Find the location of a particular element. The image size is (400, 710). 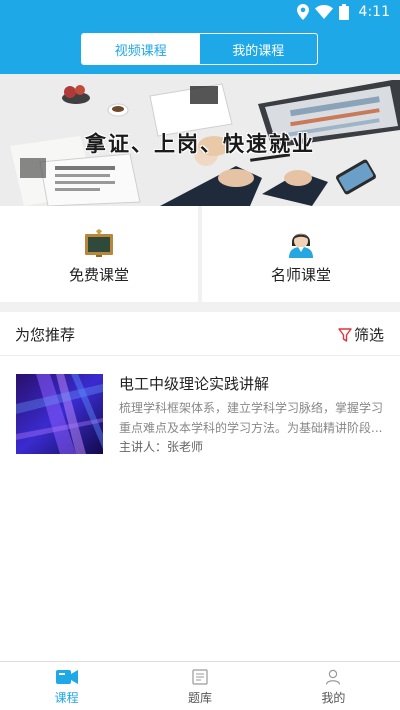

teacher-icon is located at coordinates (301, 243).